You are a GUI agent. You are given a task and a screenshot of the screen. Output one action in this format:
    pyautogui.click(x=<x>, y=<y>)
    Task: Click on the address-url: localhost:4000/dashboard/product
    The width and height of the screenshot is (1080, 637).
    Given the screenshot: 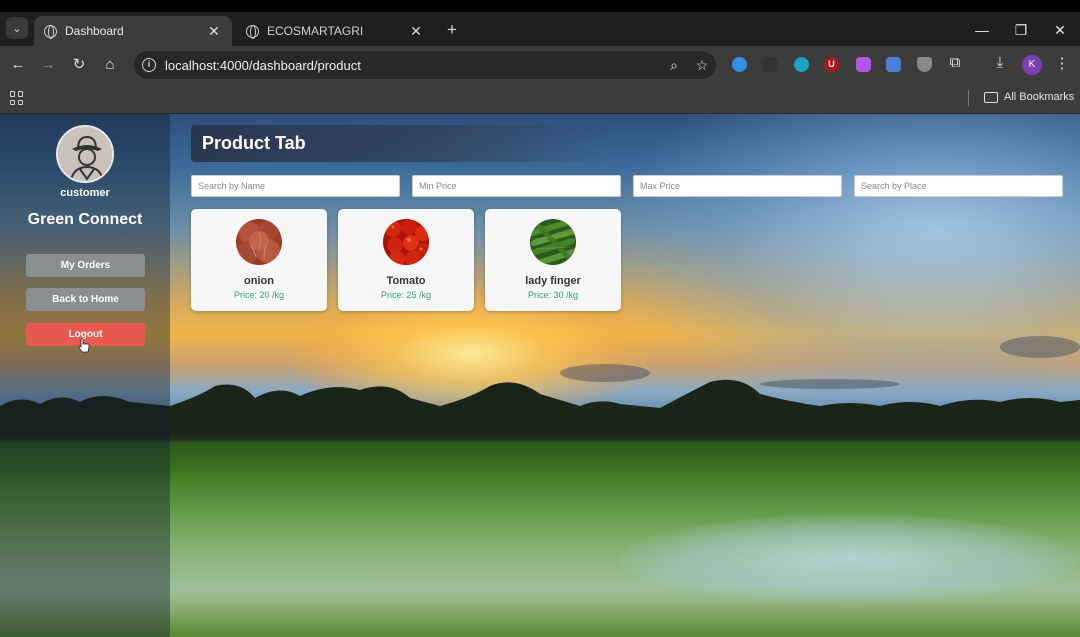 What is the action you would take?
    pyautogui.click(x=412, y=65)
    